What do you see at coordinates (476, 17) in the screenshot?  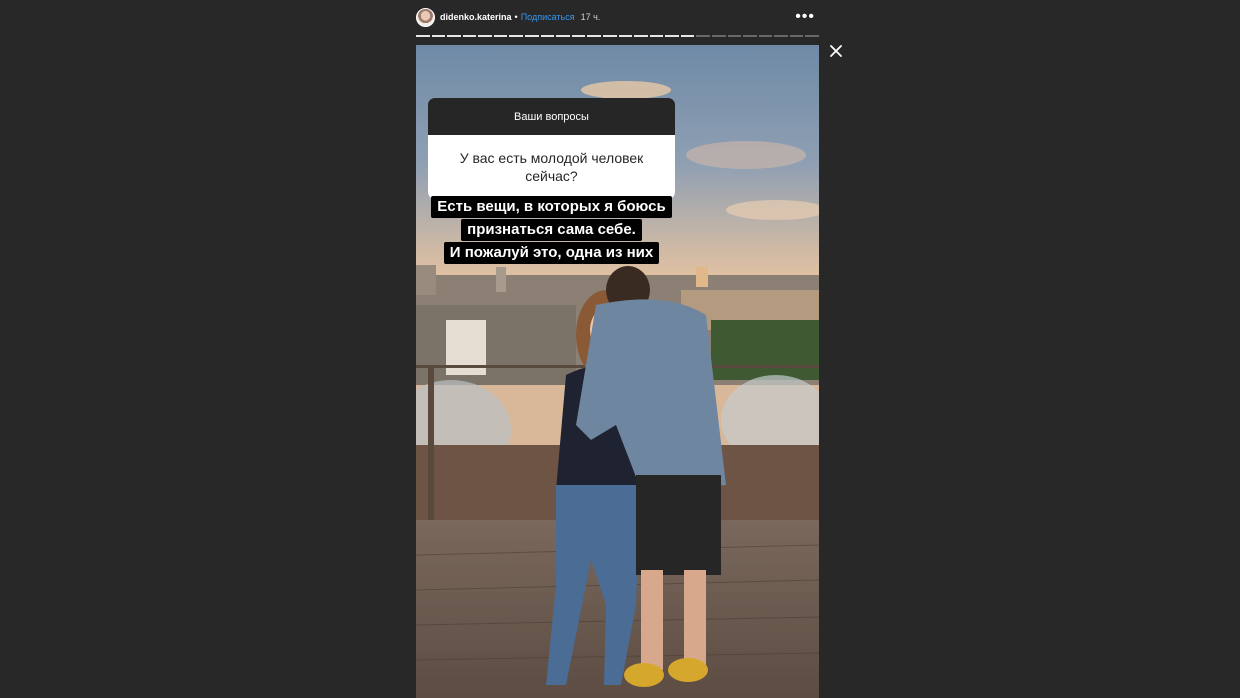 I see `username-link: didenko.katerina` at bounding box center [476, 17].